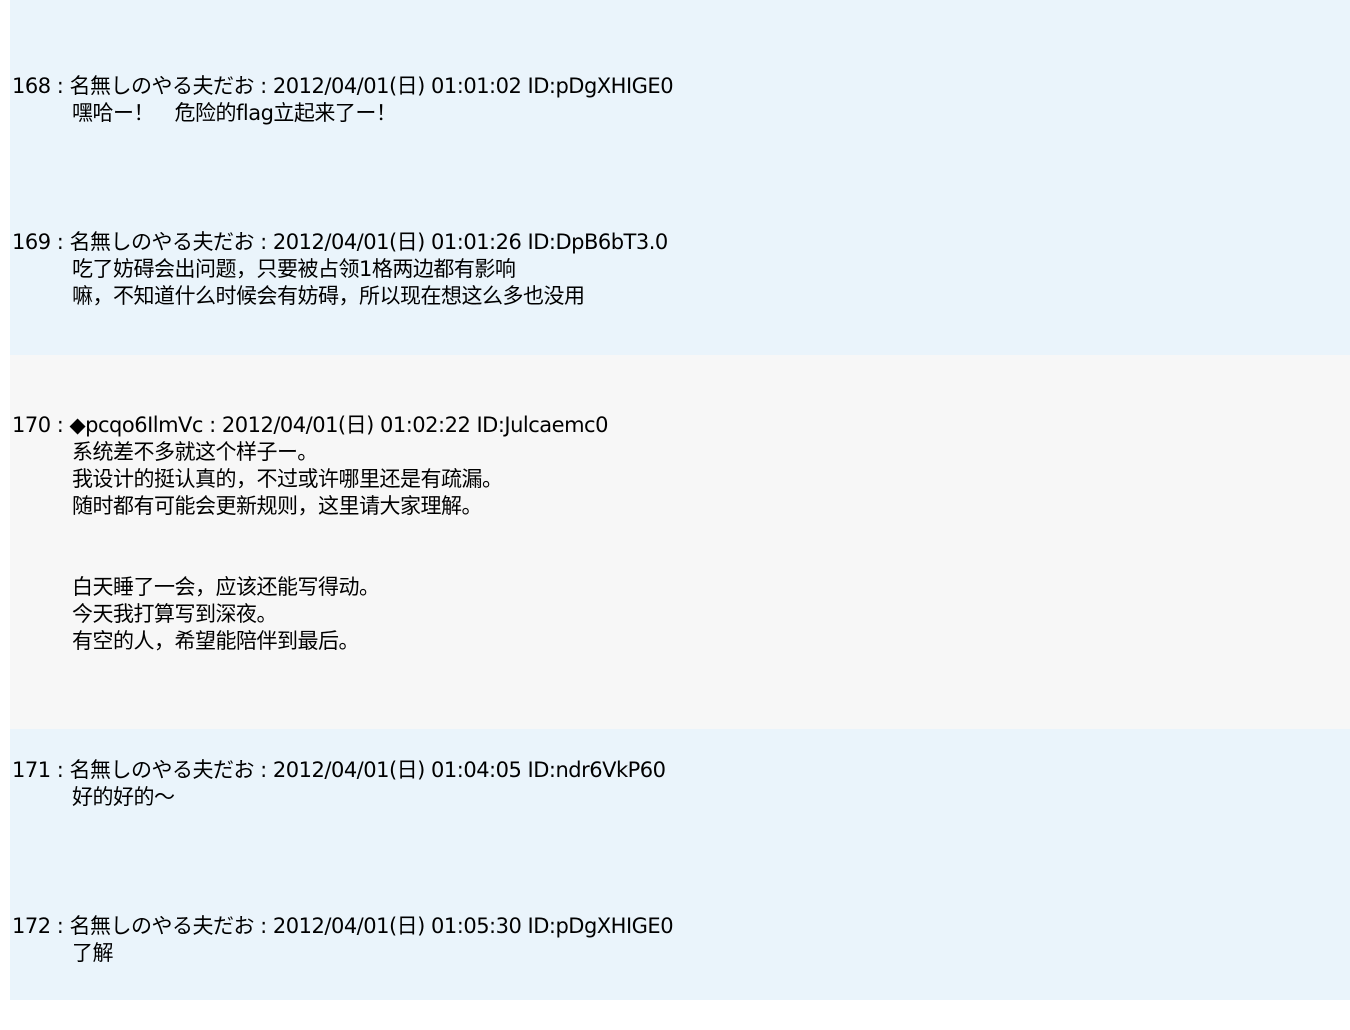  Describe the element at coordinates (328, 296) in the screenshot. I see `post-line: 嘛，不知道什么时候会有妨碍，所以现在想这么多也没用` at that location.